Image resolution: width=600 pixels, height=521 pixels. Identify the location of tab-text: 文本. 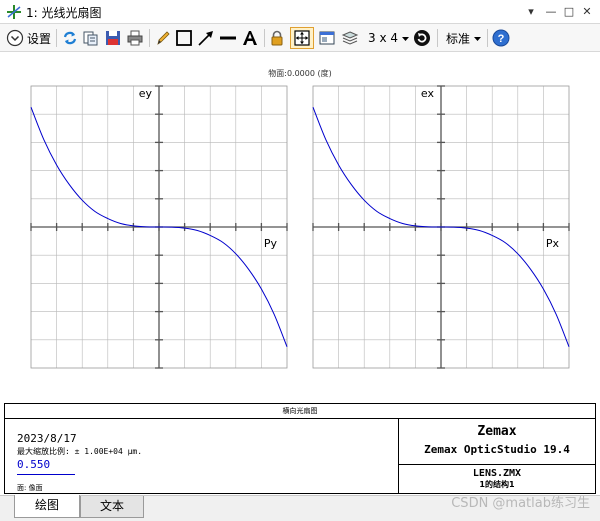
(112, 507).